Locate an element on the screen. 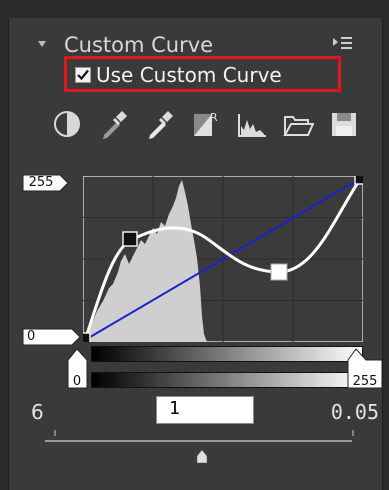 This screenshot has height=490, width=389. gamma-row: 6 1 0.05 is located at coordinates (195, 412).